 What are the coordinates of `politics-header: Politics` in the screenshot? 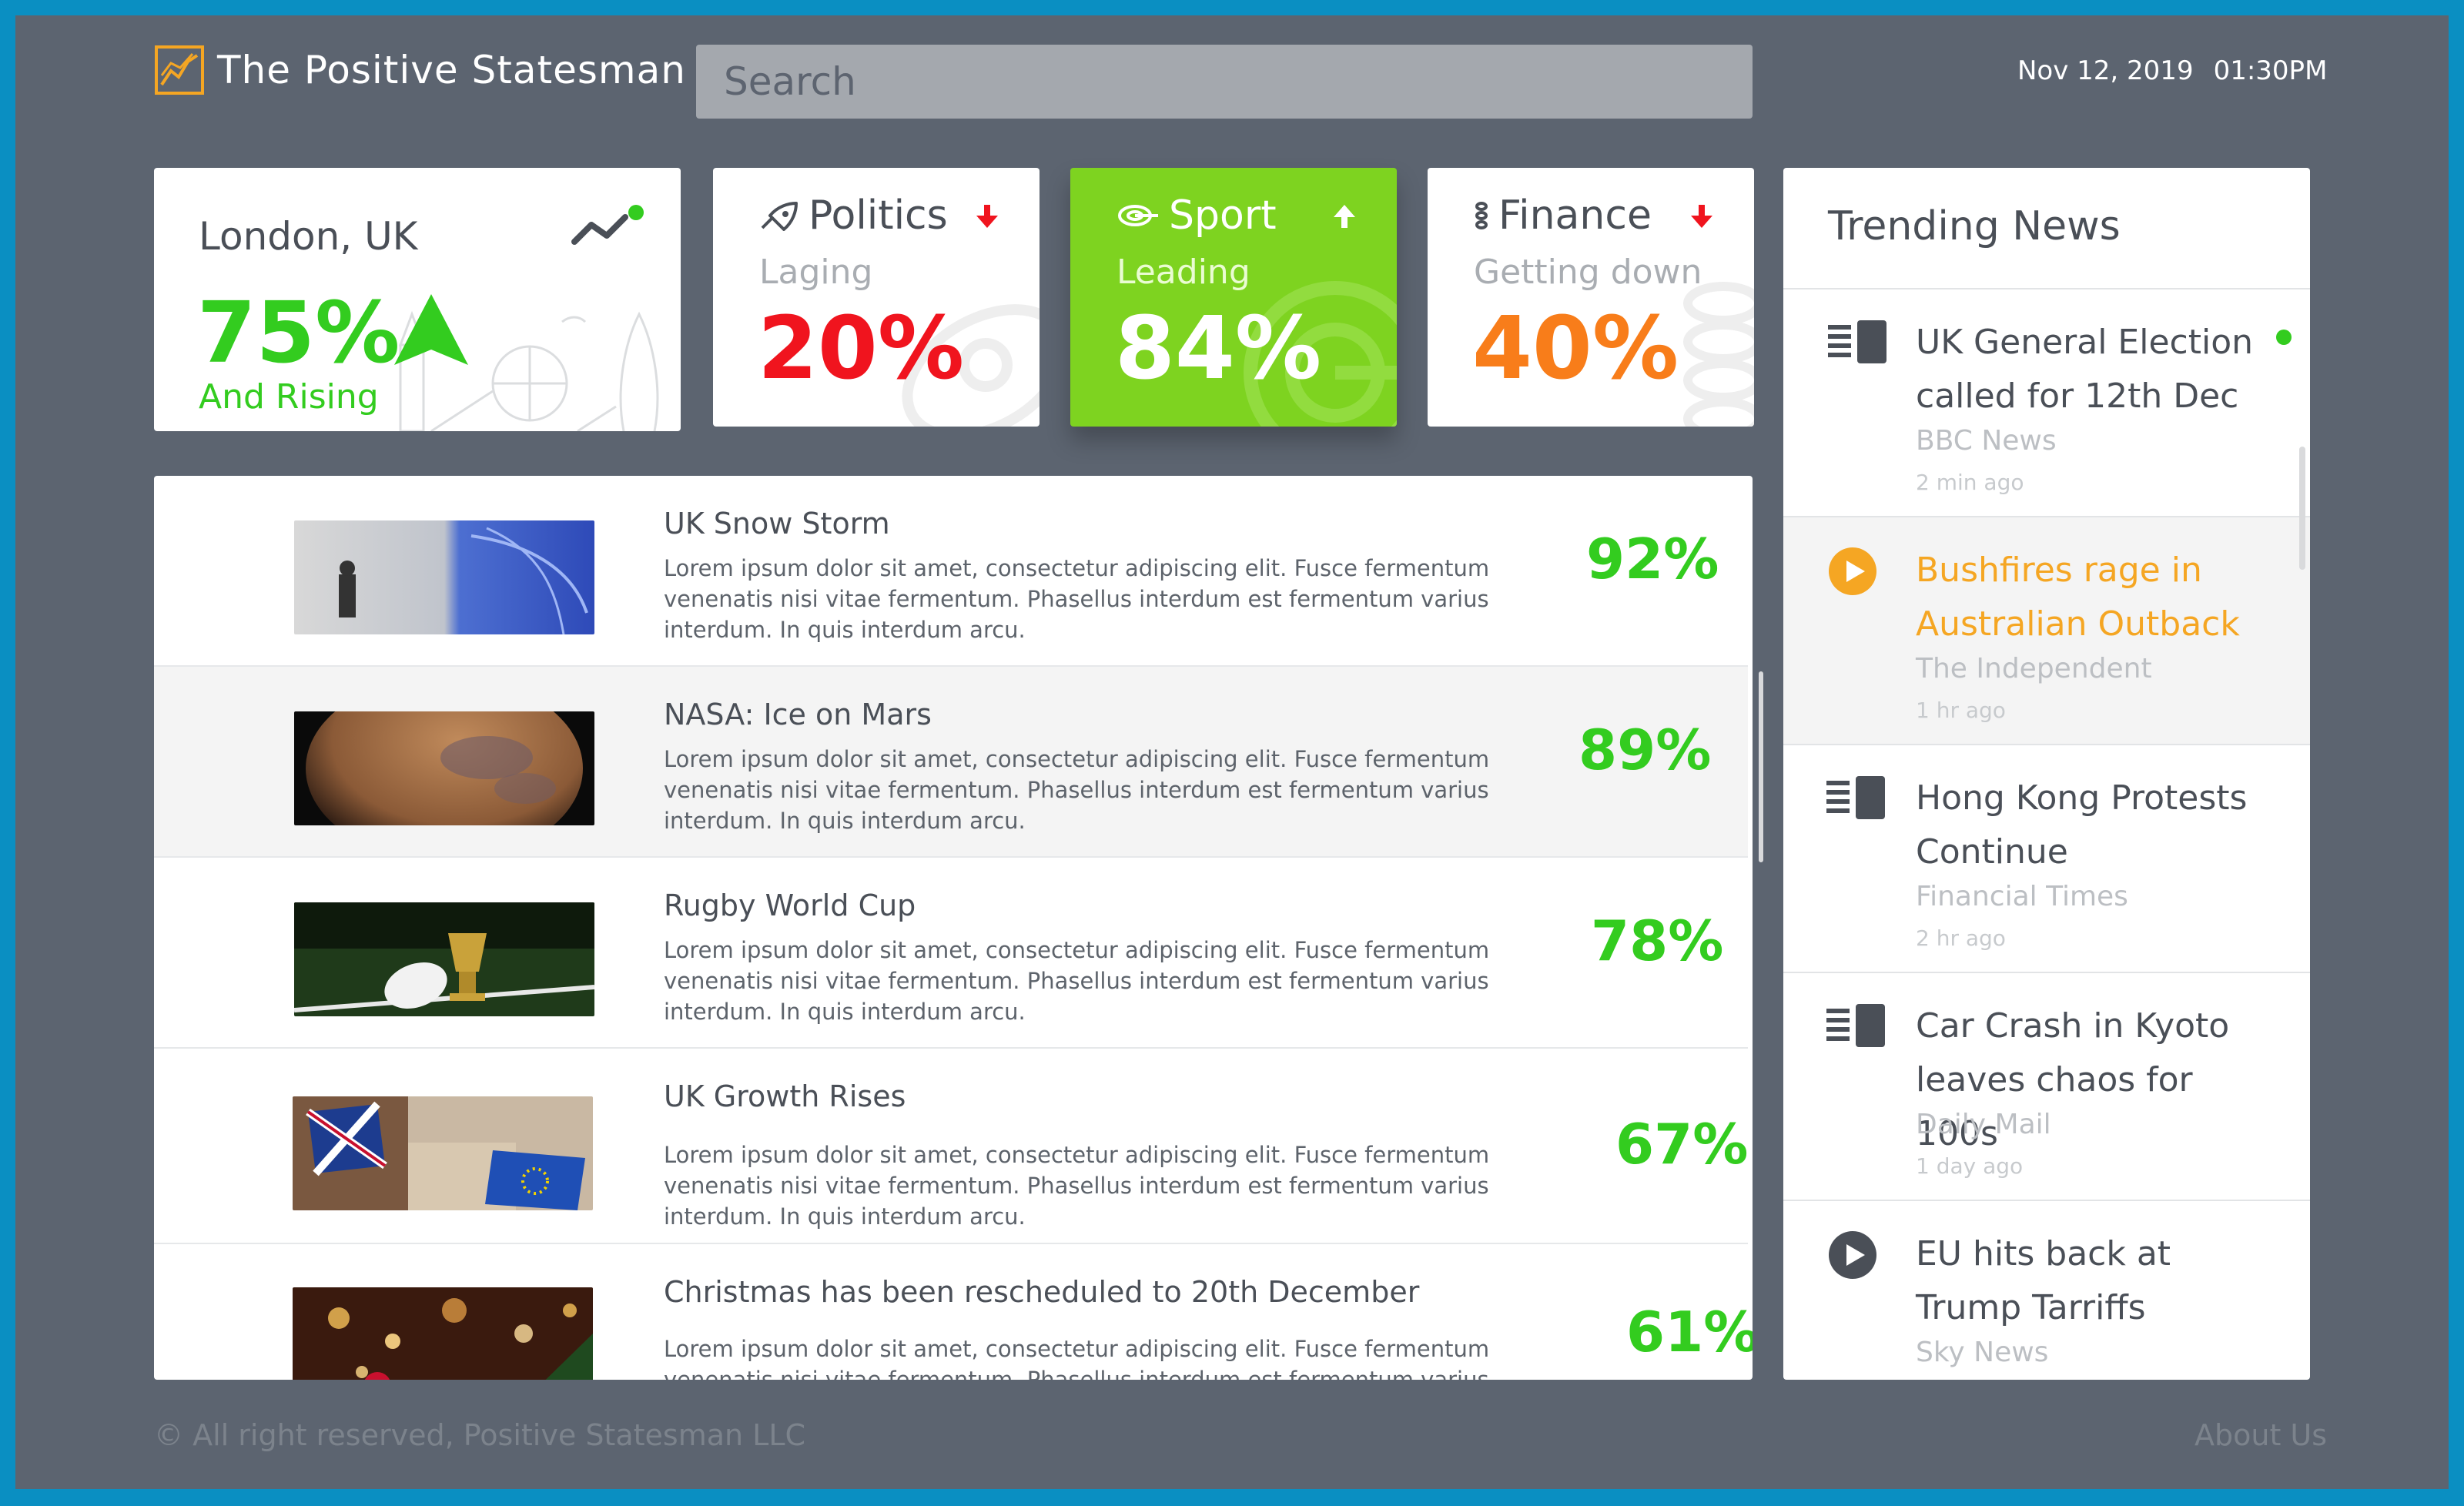 It's located at (854, 215).